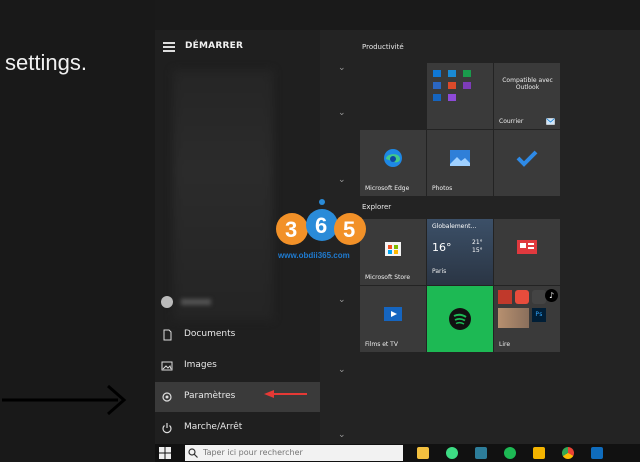 The width and height of the screenshot is (640, 462). I want to click on game-icon, so click(522, 297).